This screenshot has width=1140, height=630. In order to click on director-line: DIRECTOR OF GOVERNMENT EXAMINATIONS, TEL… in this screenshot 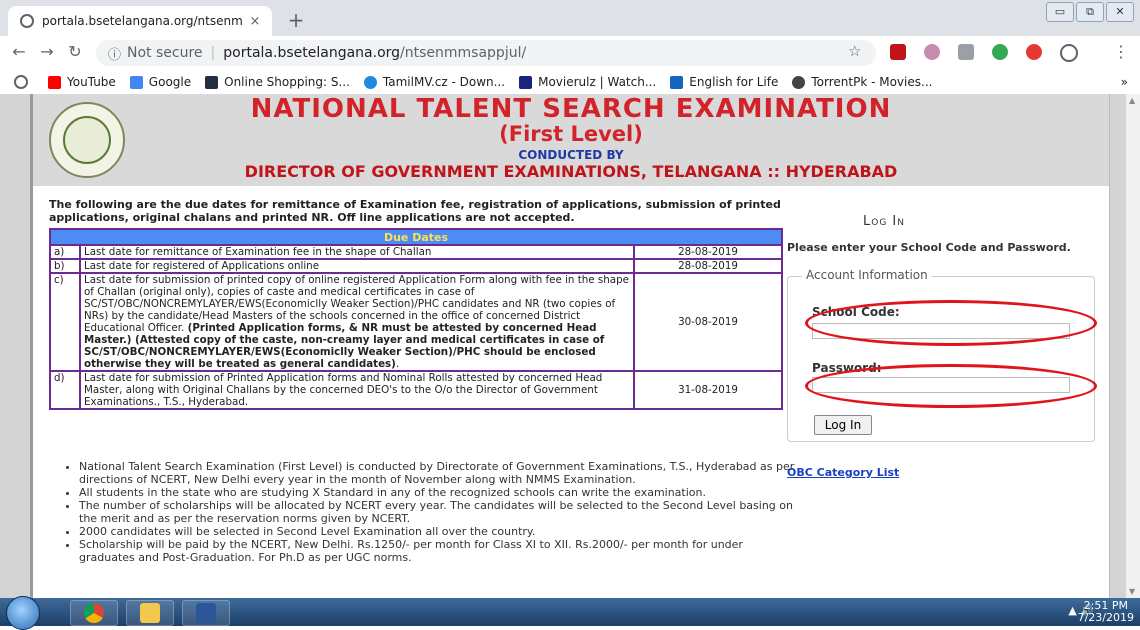, I will do `click(571, 171)`.